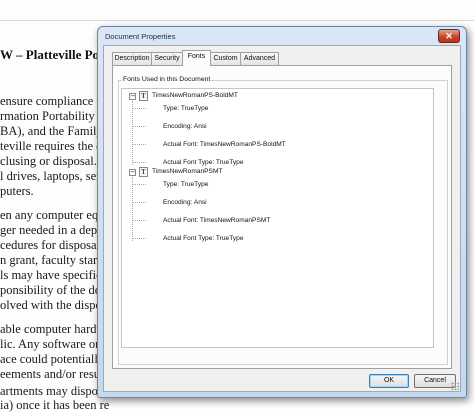 This screenshot has height=413, width=474. Describe the element at coordinates (132, 58) in the screenshot. I see `tab-description: Description` at that location.